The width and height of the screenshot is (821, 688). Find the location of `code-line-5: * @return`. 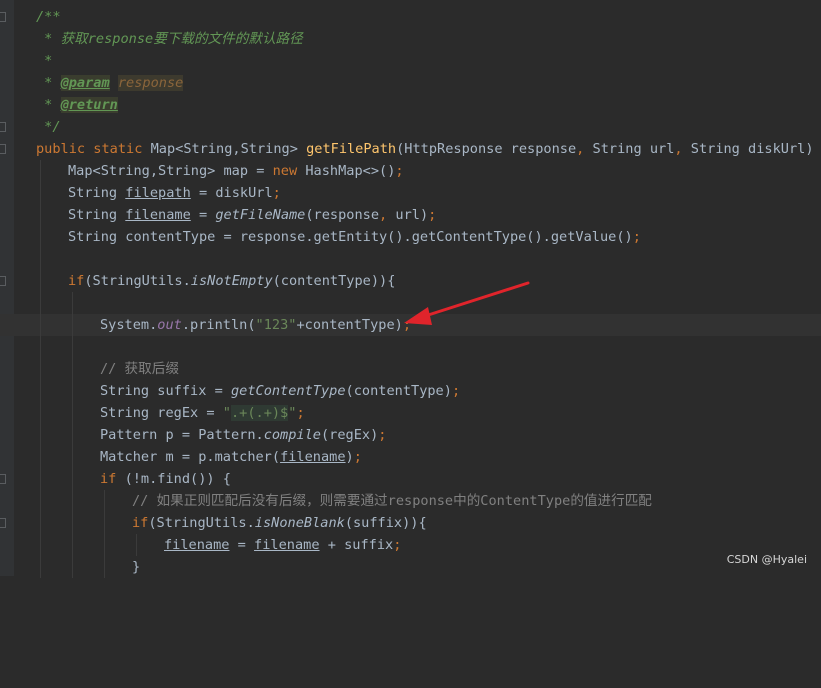

code-line-5: * @return is located at coordinates (410, 105).